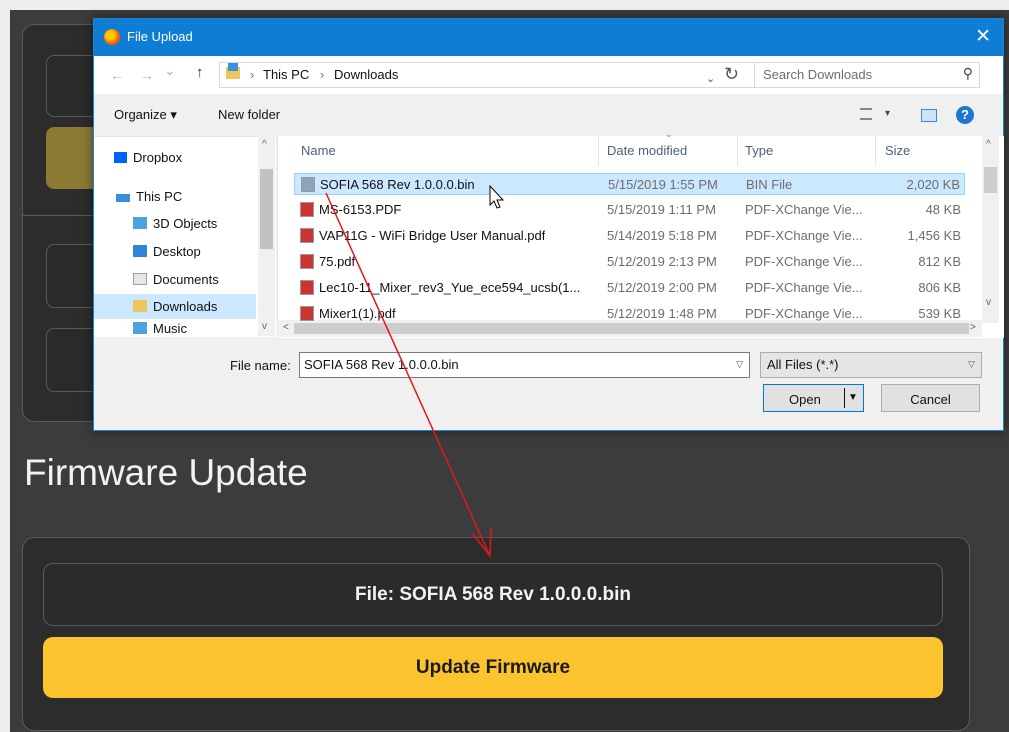 Image resolution: width=1009 pixels, height=732 pixels. What do you see at coordinates (177, 251) in the screenshot?
I see `nav-item-label: Desktop` at bounding box center [177, 251].